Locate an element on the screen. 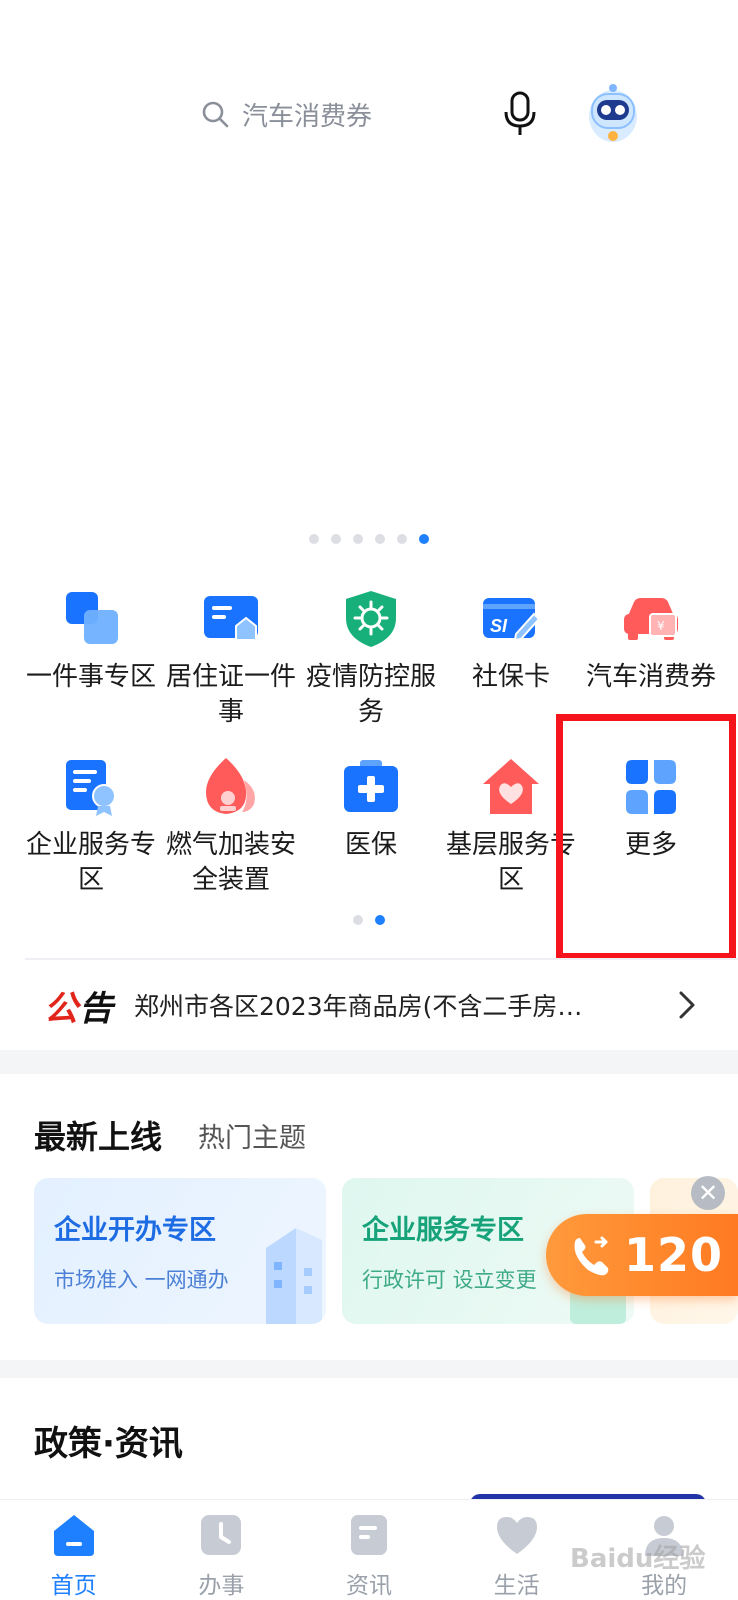  service-label: 燃气加装安全装置 is located at coordinates (230, 862).